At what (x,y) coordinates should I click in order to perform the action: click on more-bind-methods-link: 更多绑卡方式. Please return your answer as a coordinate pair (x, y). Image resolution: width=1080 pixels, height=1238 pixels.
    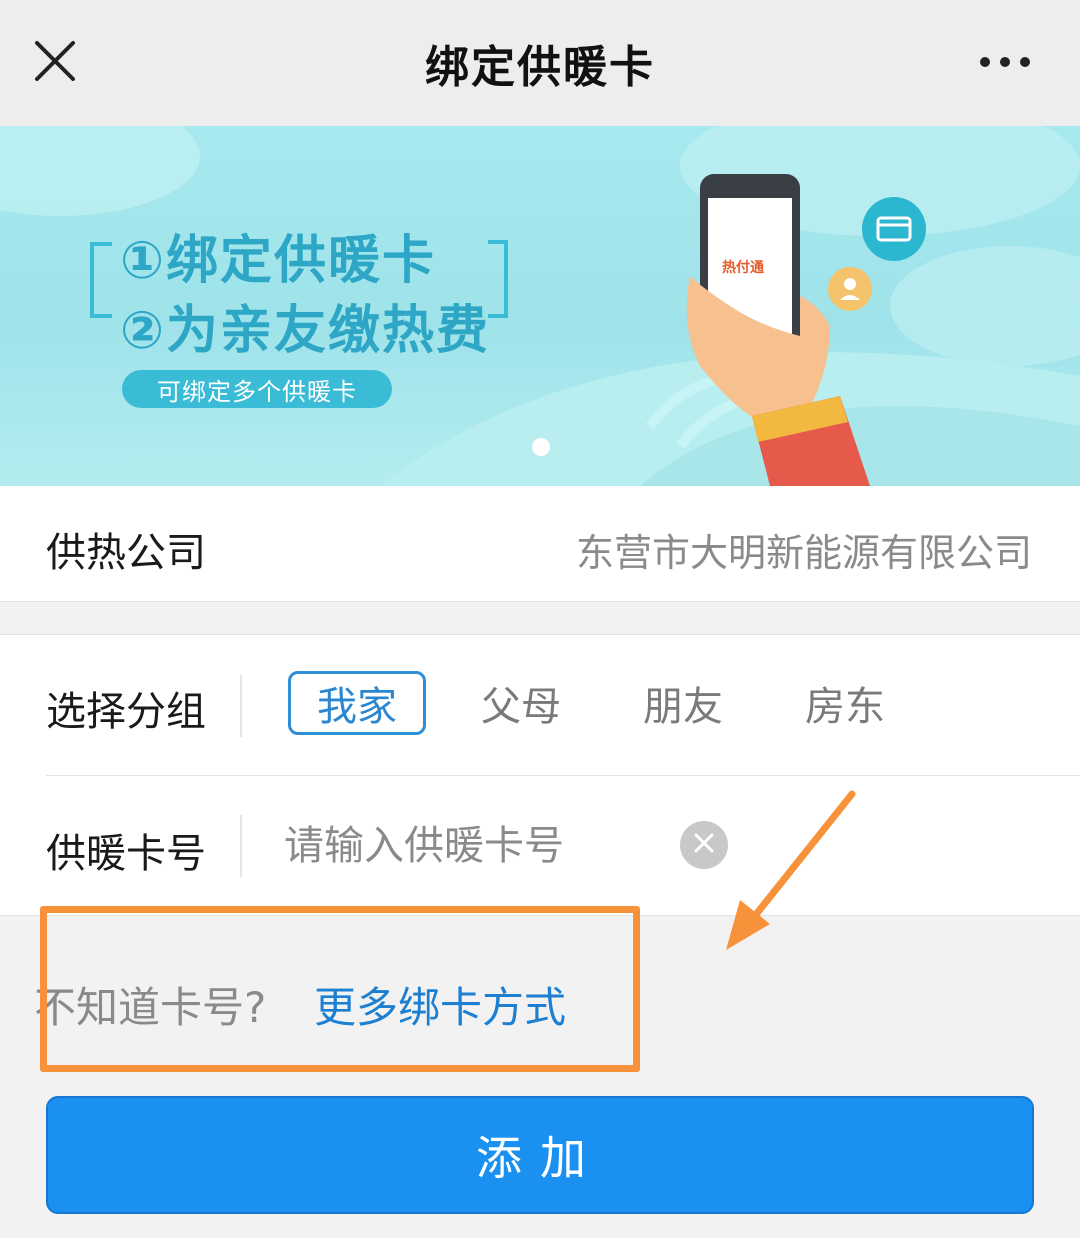
    Looking at the image, I should click on (440, 1004).